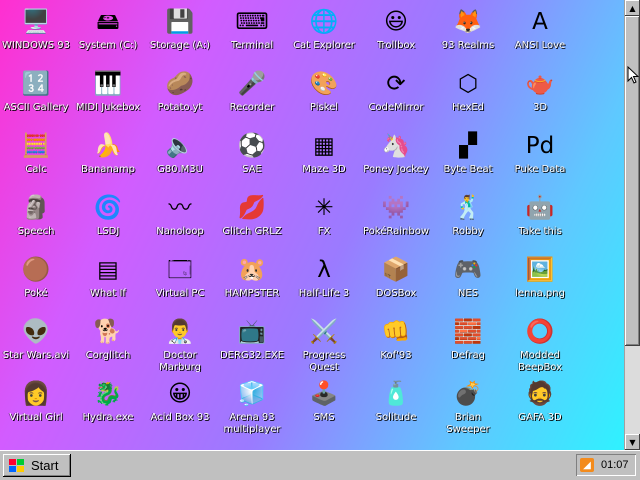 The width and height of the screenshot is (640, 480). I want to click on acid-smiley-icon: 😀, so click(180, 394).